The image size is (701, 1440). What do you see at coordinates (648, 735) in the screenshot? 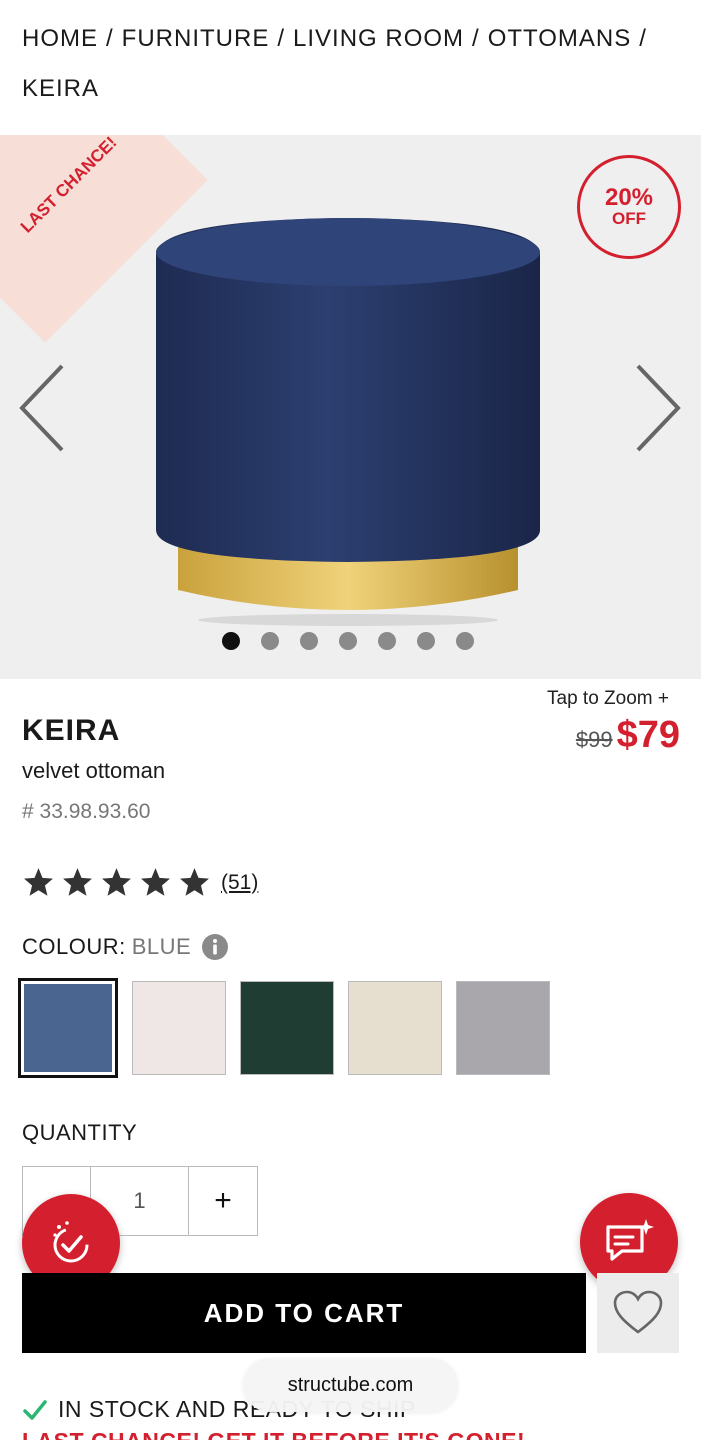
I see `sale-price: $79` at bounding box center [648, 735].